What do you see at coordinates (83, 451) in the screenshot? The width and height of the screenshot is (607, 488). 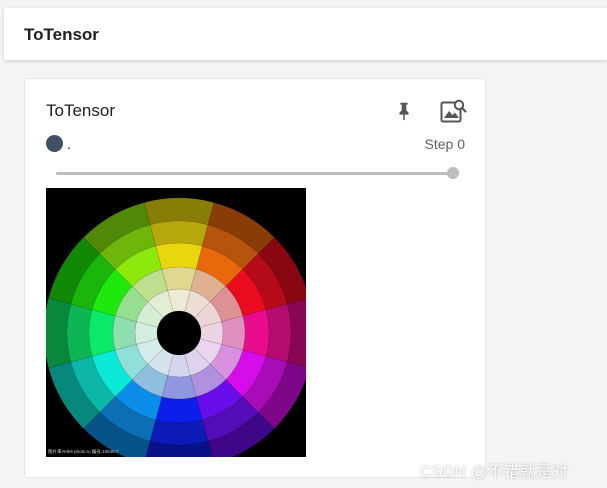 I see `image-caption: 图片来Yefeit-photo.ru 编号:10846.7` at bounding box center [83, 451].